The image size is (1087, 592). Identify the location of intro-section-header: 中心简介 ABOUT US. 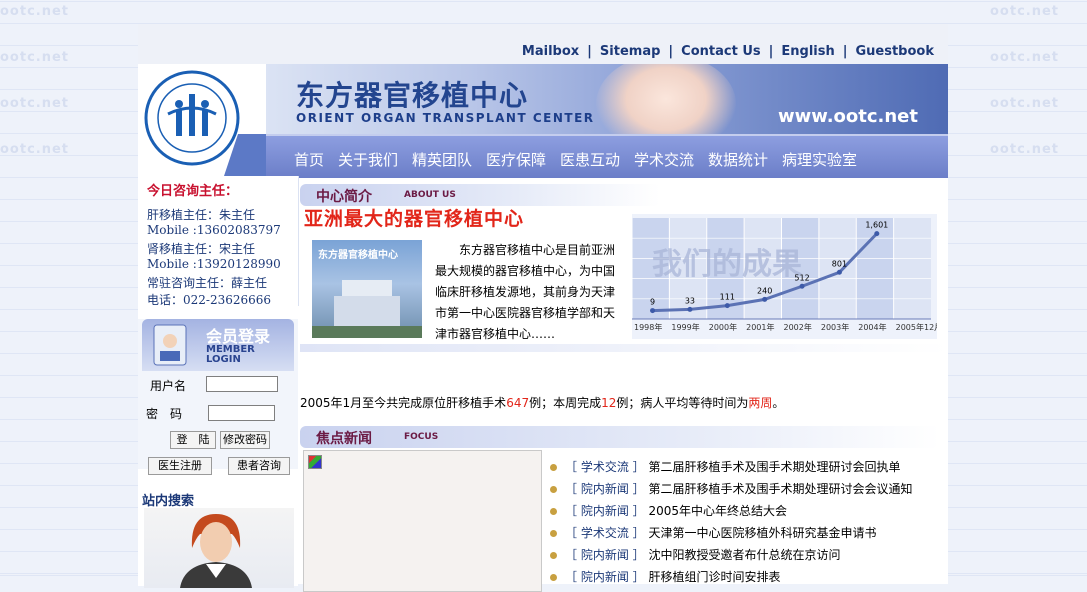
(480, 195).